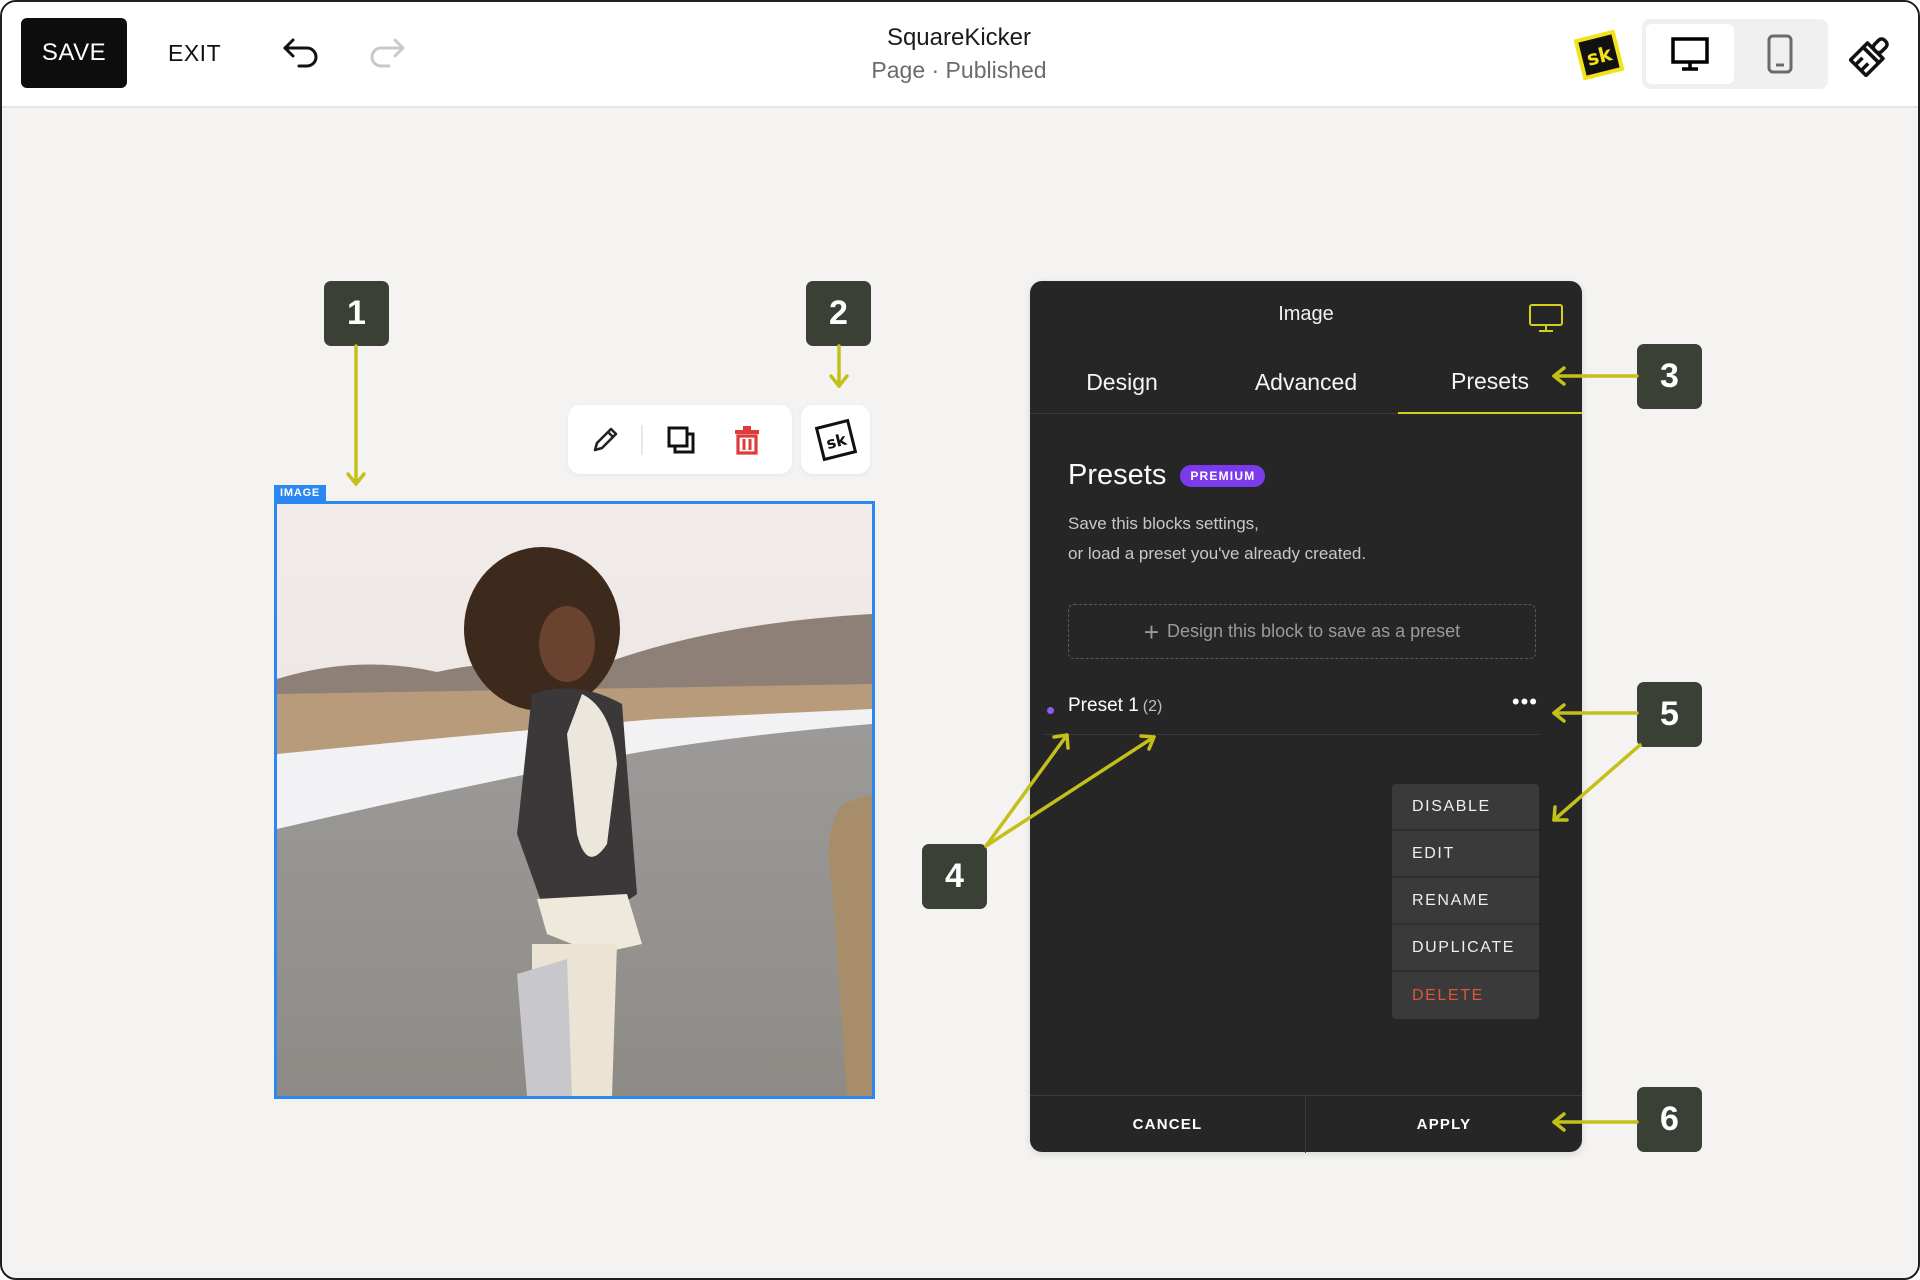  What do you see at coordinates (959, 70) in the screenshot?
I see `page-status: Page · Published` at bounding box center [959, 70].